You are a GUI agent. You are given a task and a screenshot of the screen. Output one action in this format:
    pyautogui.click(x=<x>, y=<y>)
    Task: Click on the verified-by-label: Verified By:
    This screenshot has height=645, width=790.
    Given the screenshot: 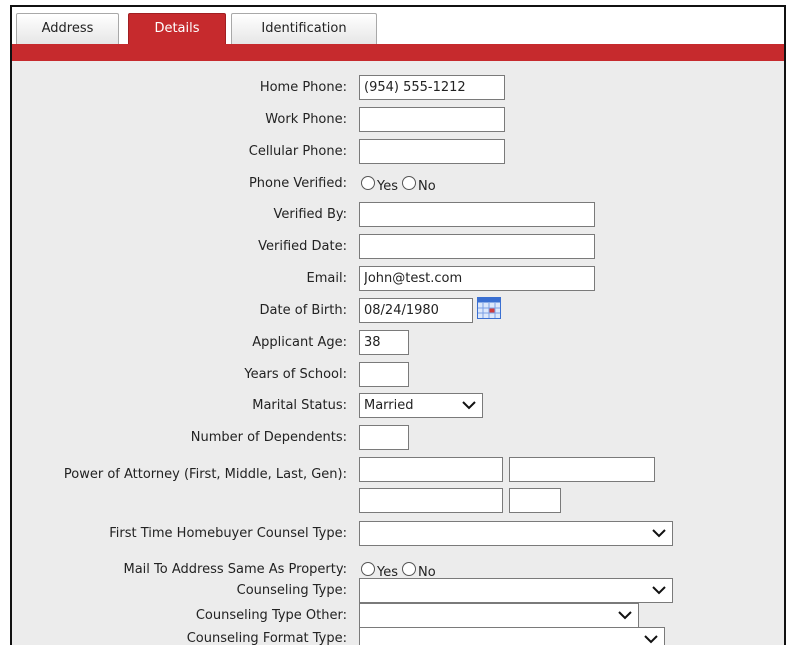 What is the action you would take?
    pyautogui.click(x=310, y=214)
    